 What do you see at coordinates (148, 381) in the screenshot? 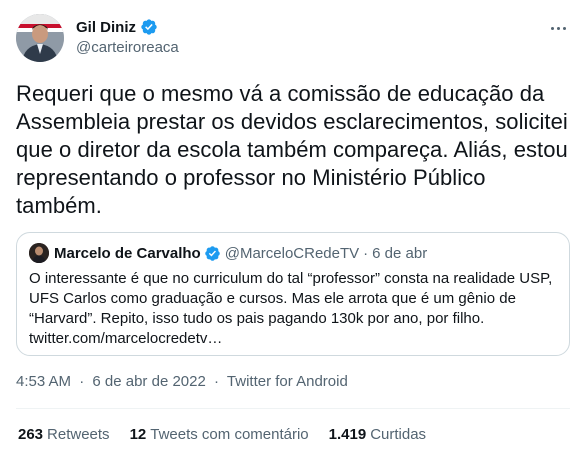
I see `tweet-date: 6 de abr de 2022` at bounding box center [148, 381].